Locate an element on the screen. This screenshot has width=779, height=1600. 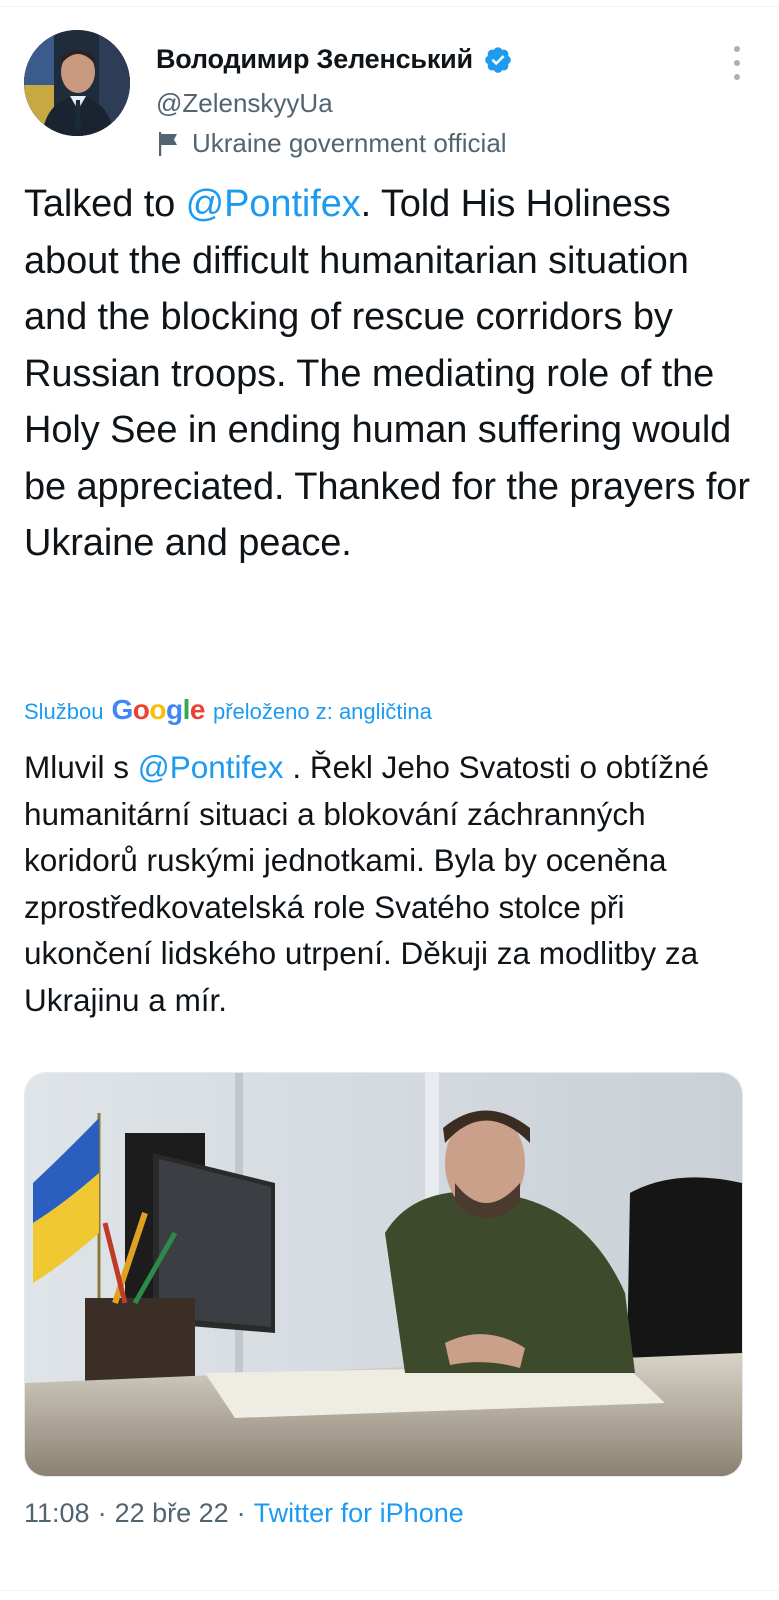
tweet-date: 22 bře 22 is located at coordinates (172, 1513).